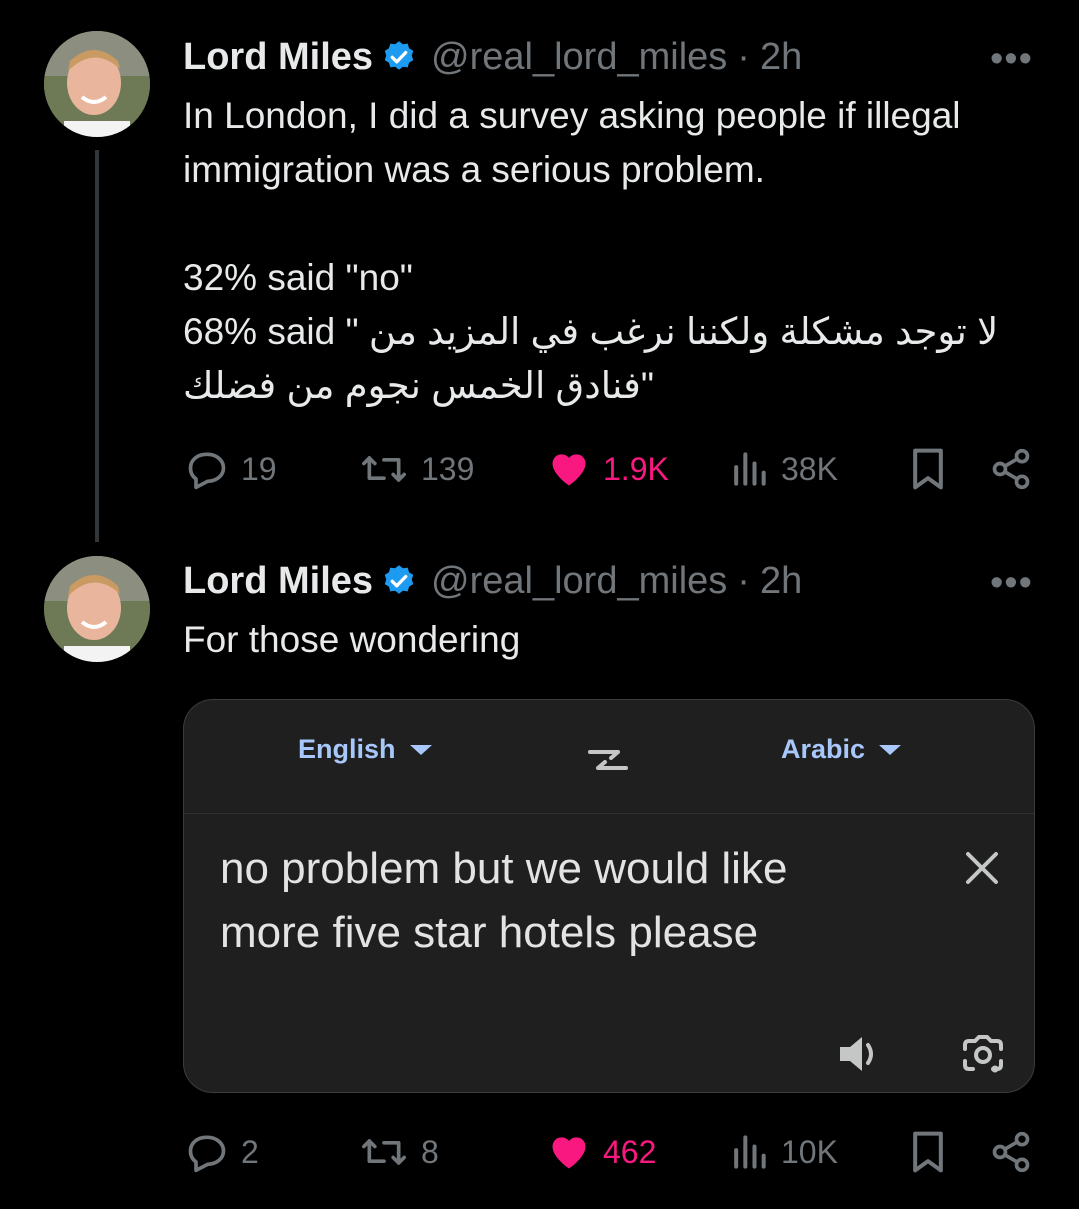 The image size is (1079, 1209). What do you see at coordinates (352, 639) in the screenshot?
I see `tweet-text-line: For those wondering` at bounding box center [352, 639].